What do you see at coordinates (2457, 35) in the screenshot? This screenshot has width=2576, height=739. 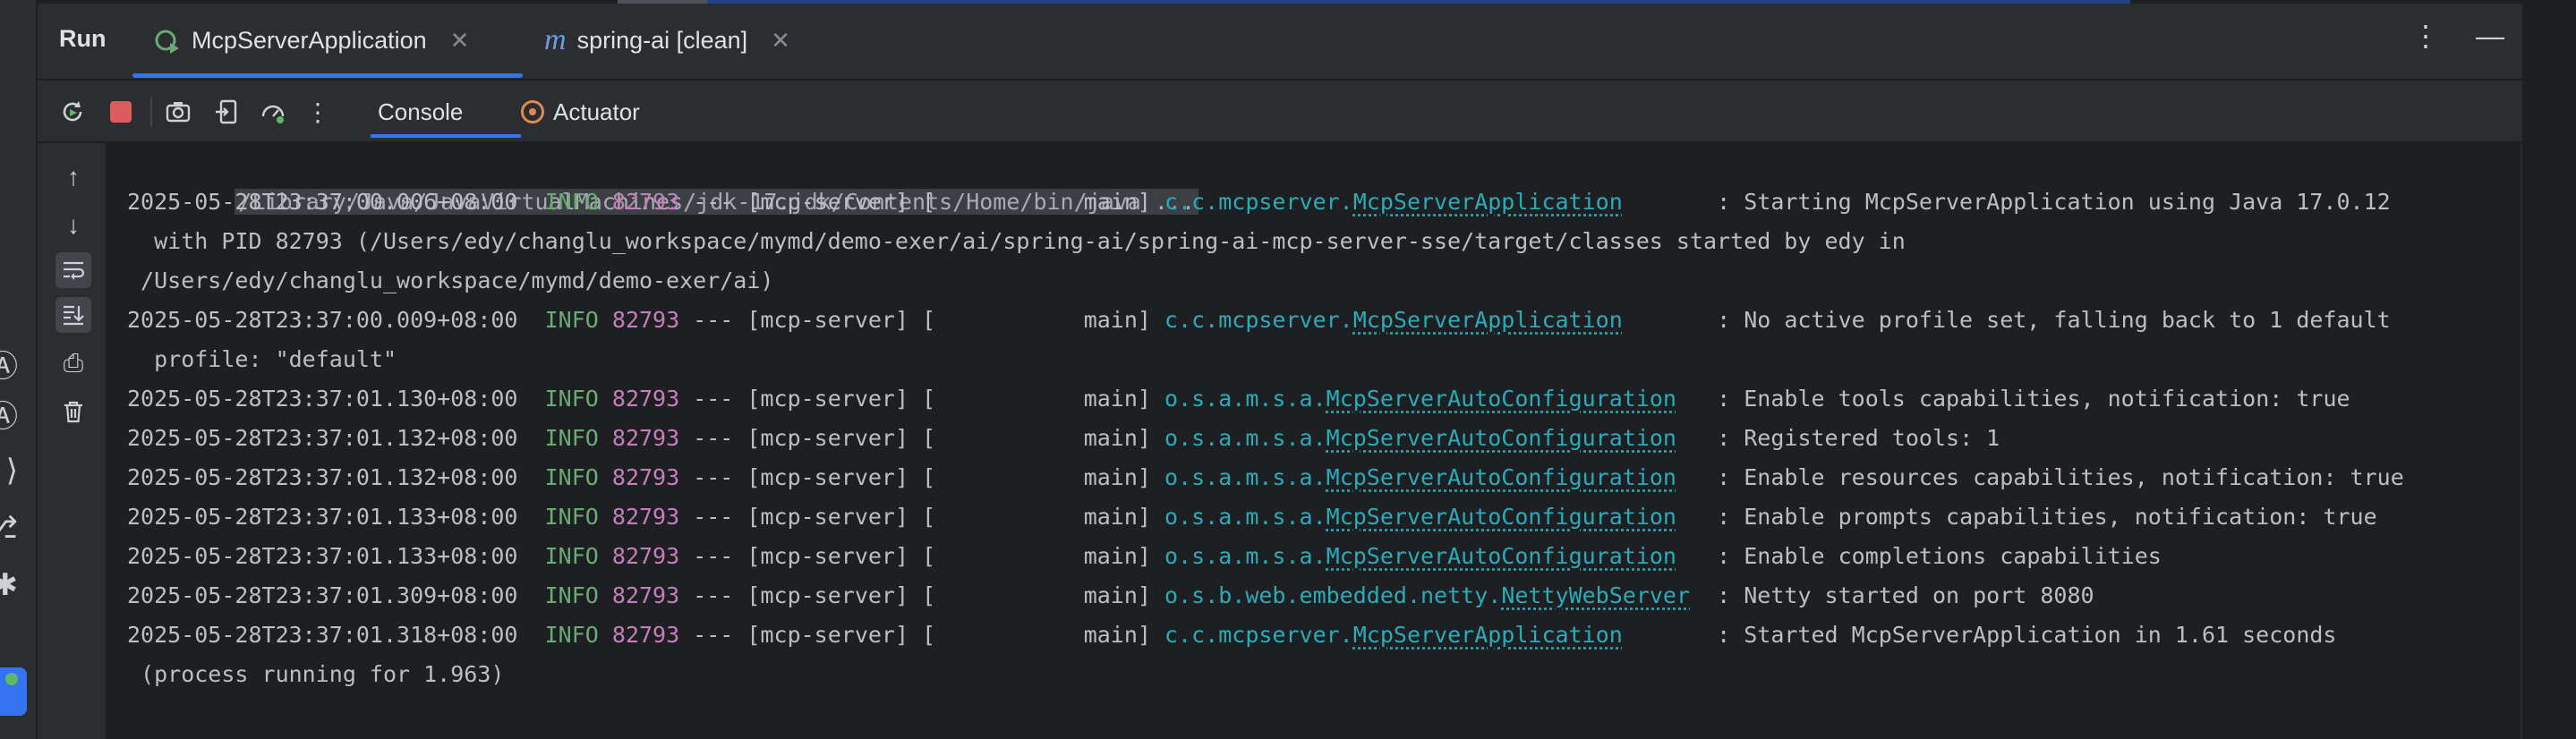 I see `header-actions: ⋮ —` at bounding box center [2457, 35].